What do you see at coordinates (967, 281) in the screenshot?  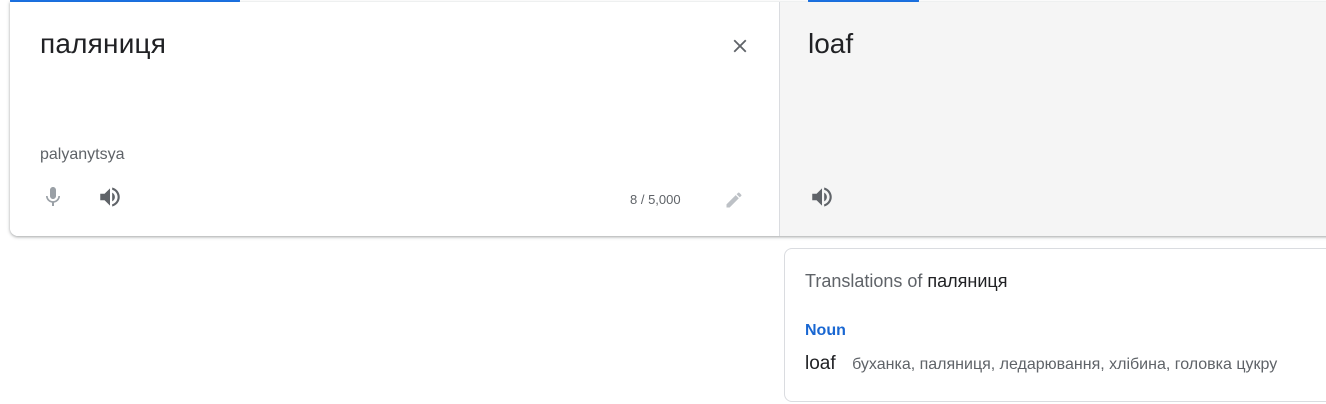 I see `translations-heading-word: паляниця` at bounding box center [967, 281].